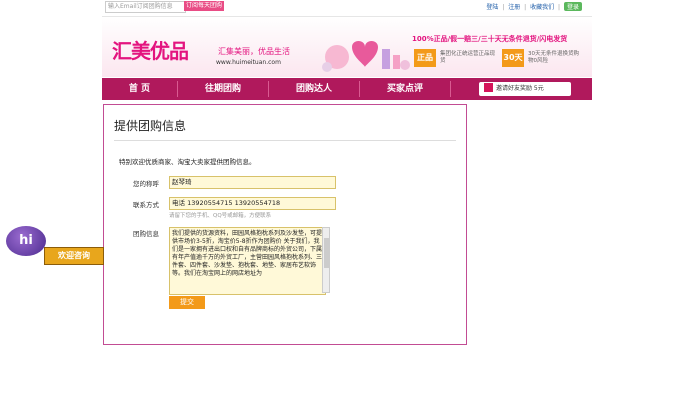  What do you see at coordinates (488, 87) in the screenshot?
I see `gift-icon` at bounding box center [488, 87].